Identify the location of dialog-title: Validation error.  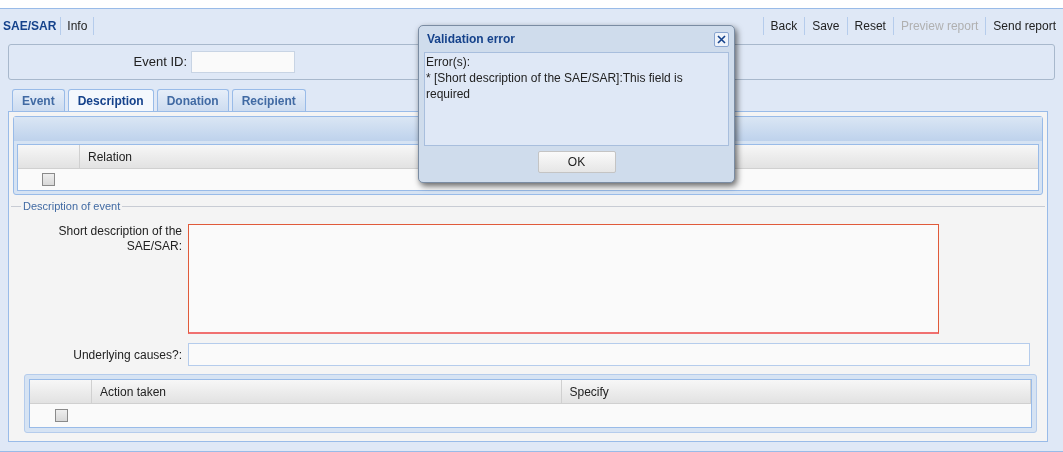
(471, 39).